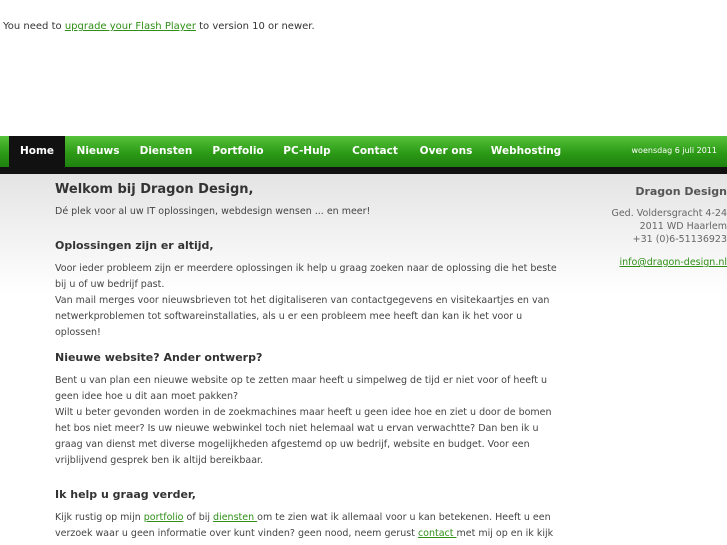 The width and height of the screenshot is (727, 545). What do you see at coordinates (681, 191) in the screenshot?
I see `sidebar-company-name: Dragon Design` at bounding box center [681, 191].